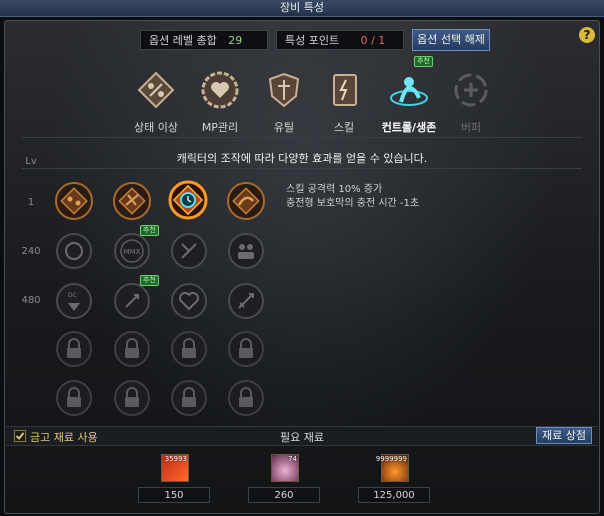 The image size is (604, 516). I want to click on mp-management-icon, so click(220, 90).